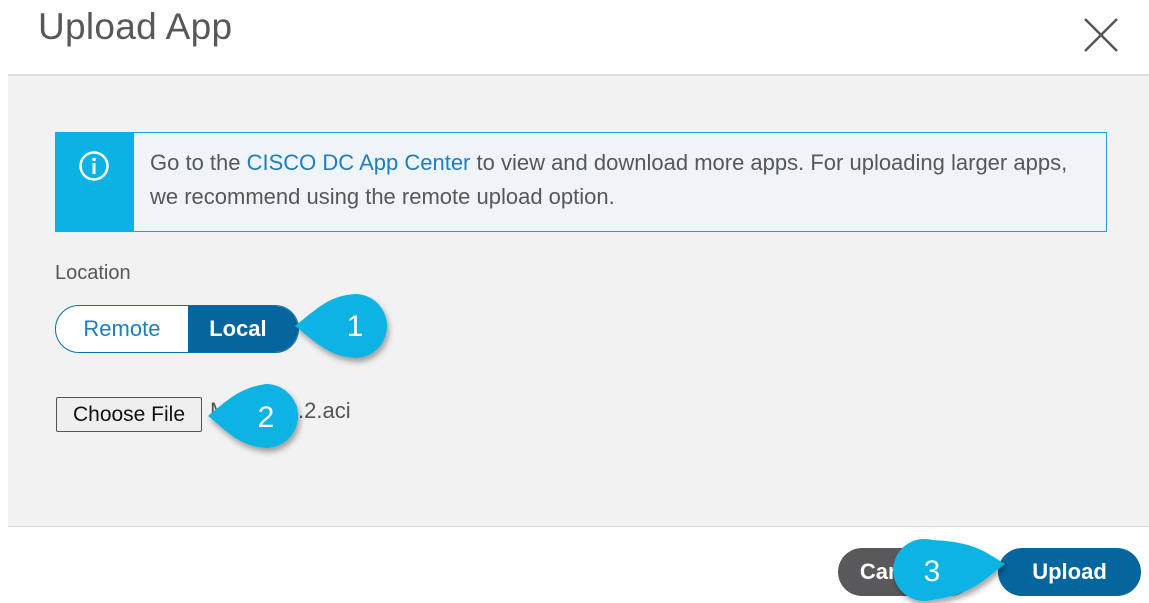 The height and width of the screenshot is (603, 1149). What do you see at coordinates (253, 416) in the screenshot?
I see `callout-marker-2: 2` at bounding box center [253, 416].